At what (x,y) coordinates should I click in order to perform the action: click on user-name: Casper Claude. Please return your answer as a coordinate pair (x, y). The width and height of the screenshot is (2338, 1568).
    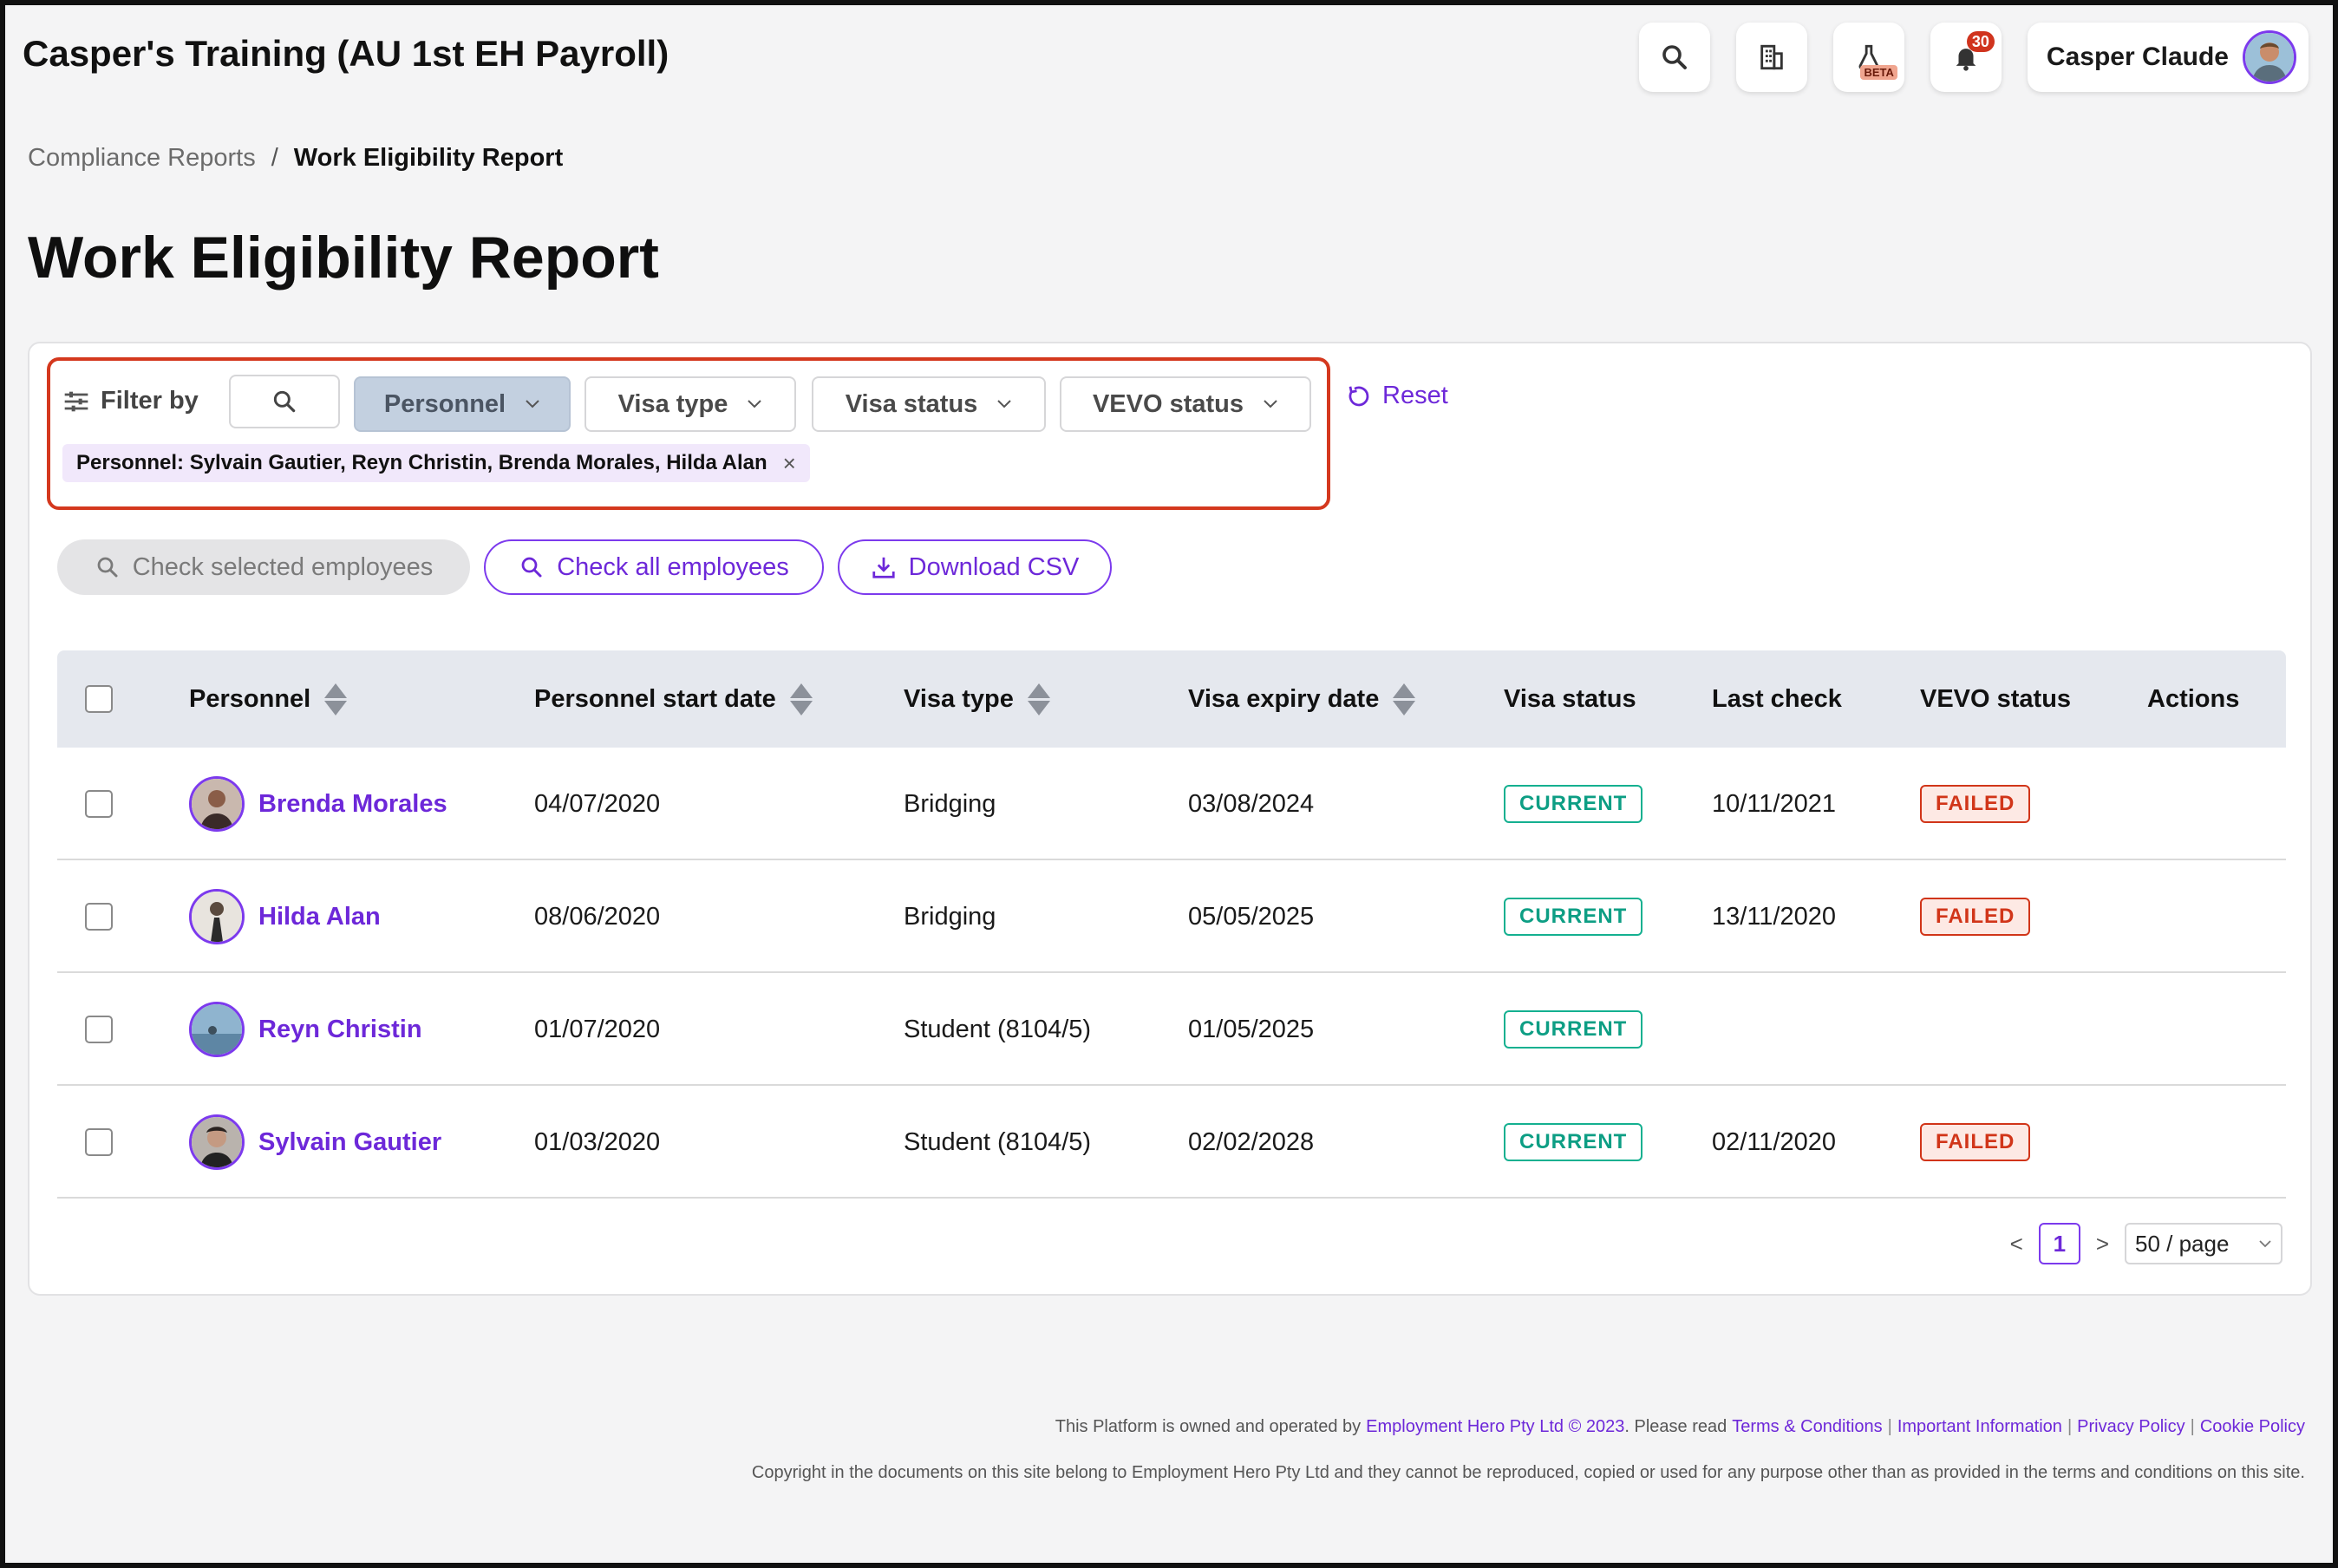
    Looking at the image, I should click on (2137, 57).